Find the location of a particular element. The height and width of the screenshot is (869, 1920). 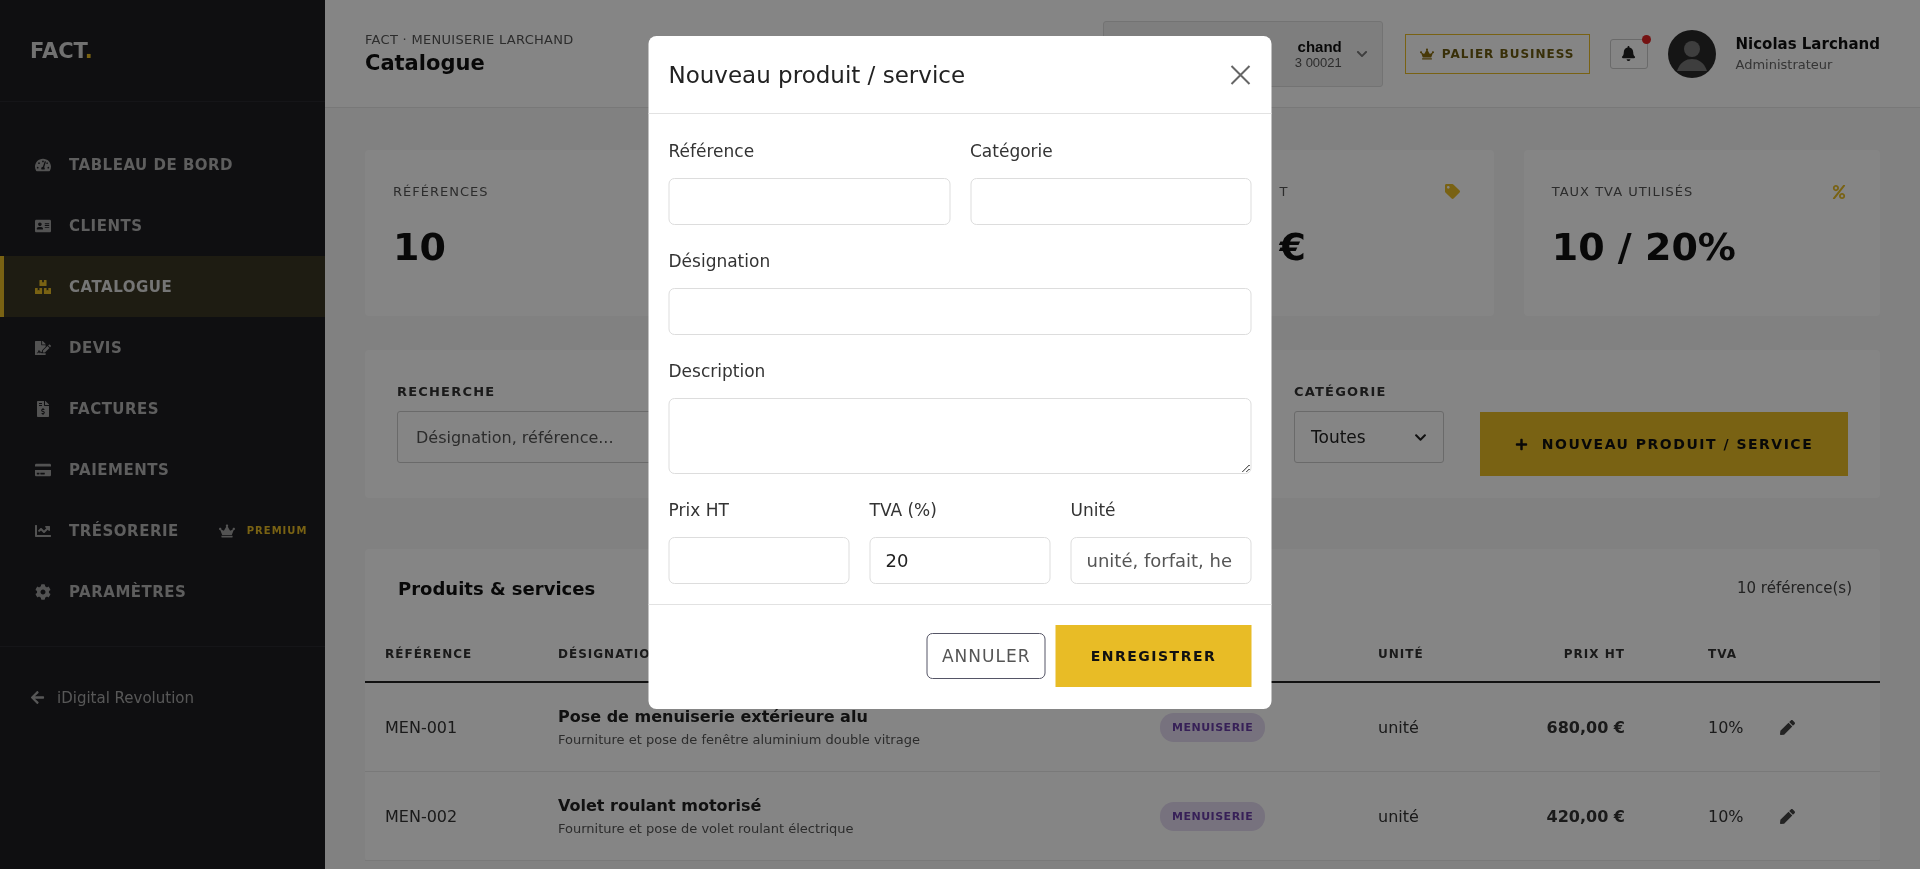

field-label: Description is located at coordinates (717, 371).